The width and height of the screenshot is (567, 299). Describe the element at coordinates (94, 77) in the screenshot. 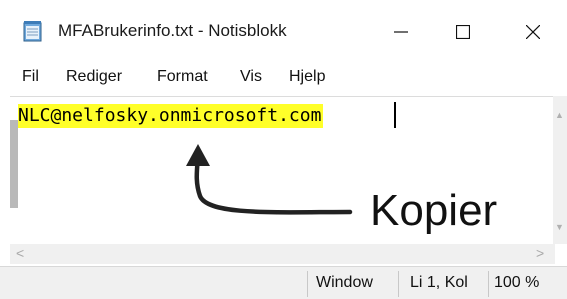

I see `menu-edit: Rediger` at that location.